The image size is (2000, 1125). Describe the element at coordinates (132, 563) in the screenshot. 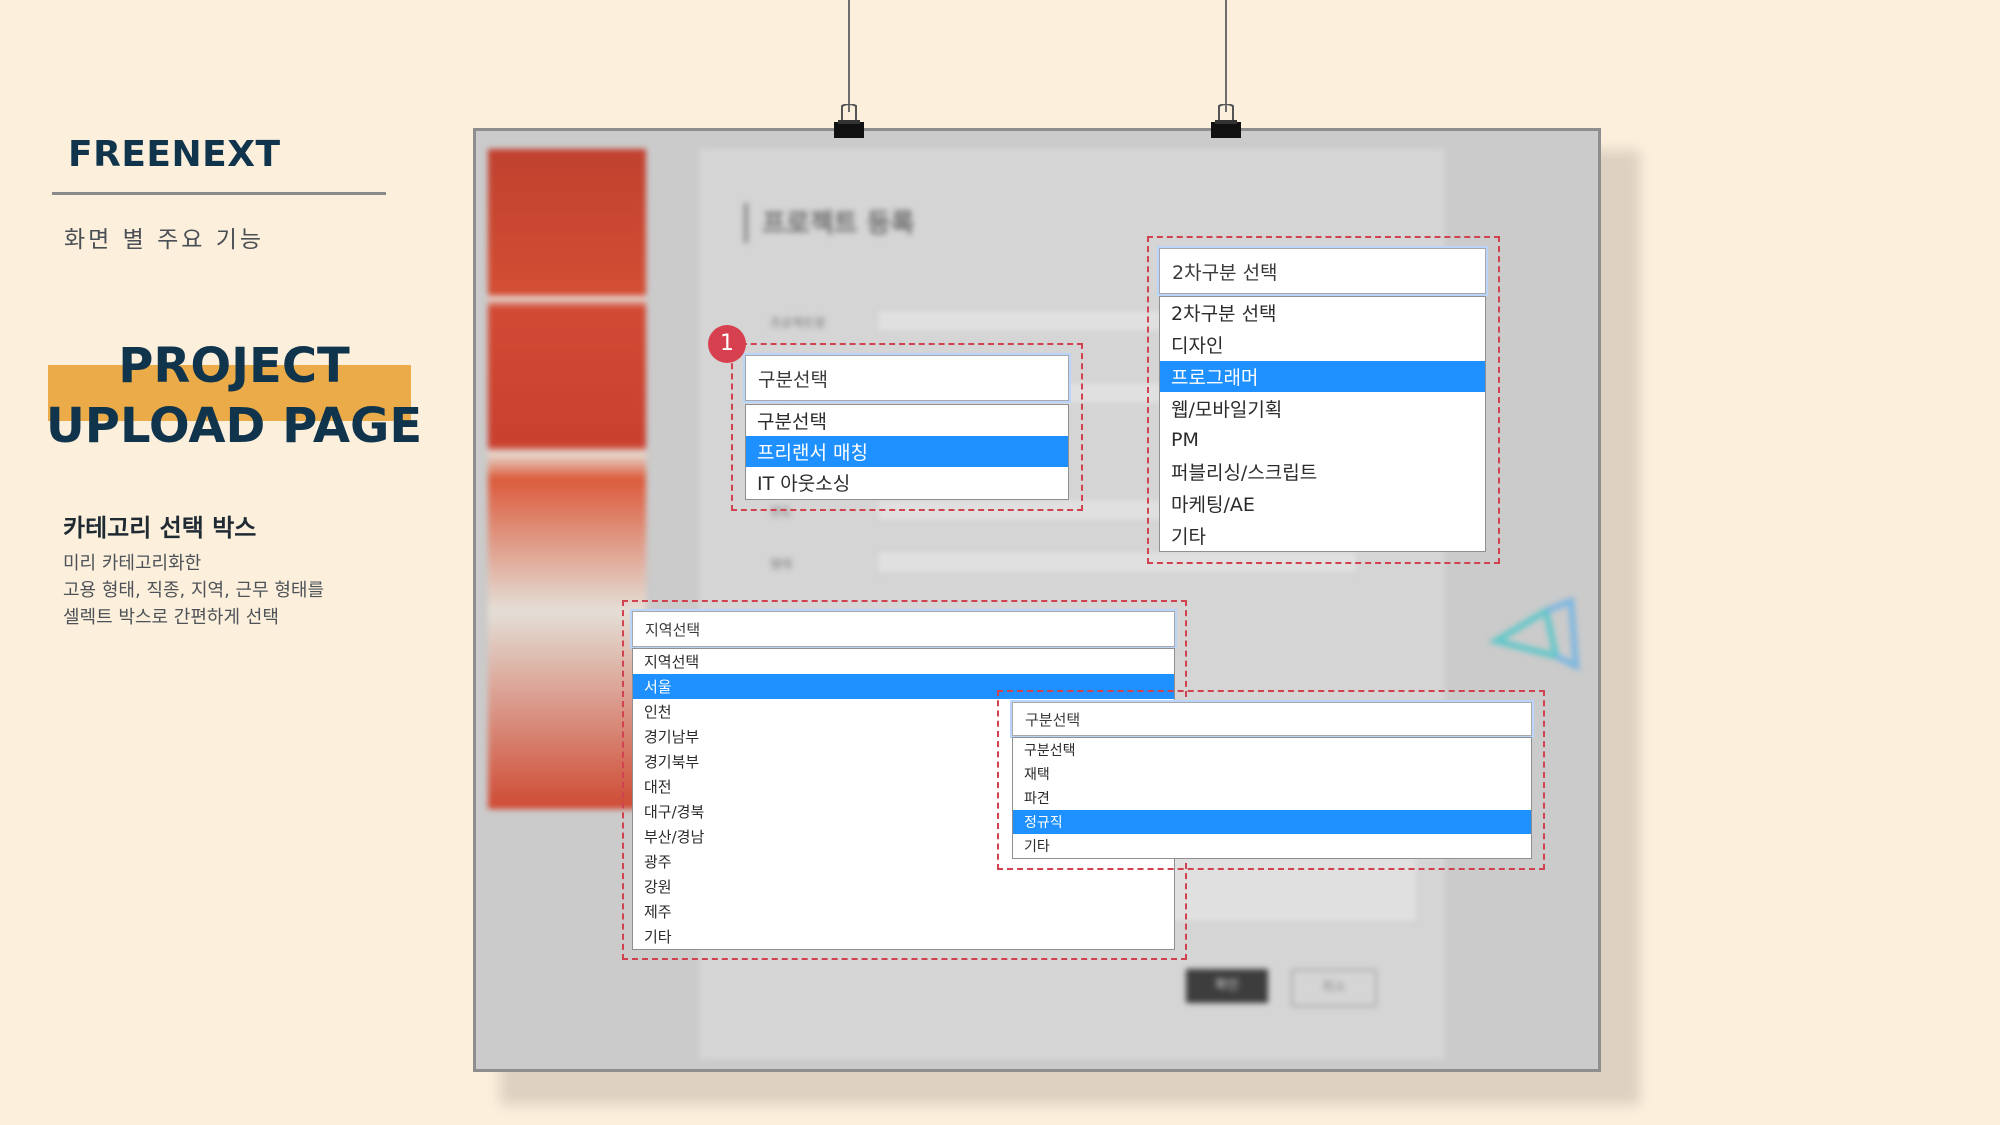

I see `description-line: 미리 카테고리화한` at that location.